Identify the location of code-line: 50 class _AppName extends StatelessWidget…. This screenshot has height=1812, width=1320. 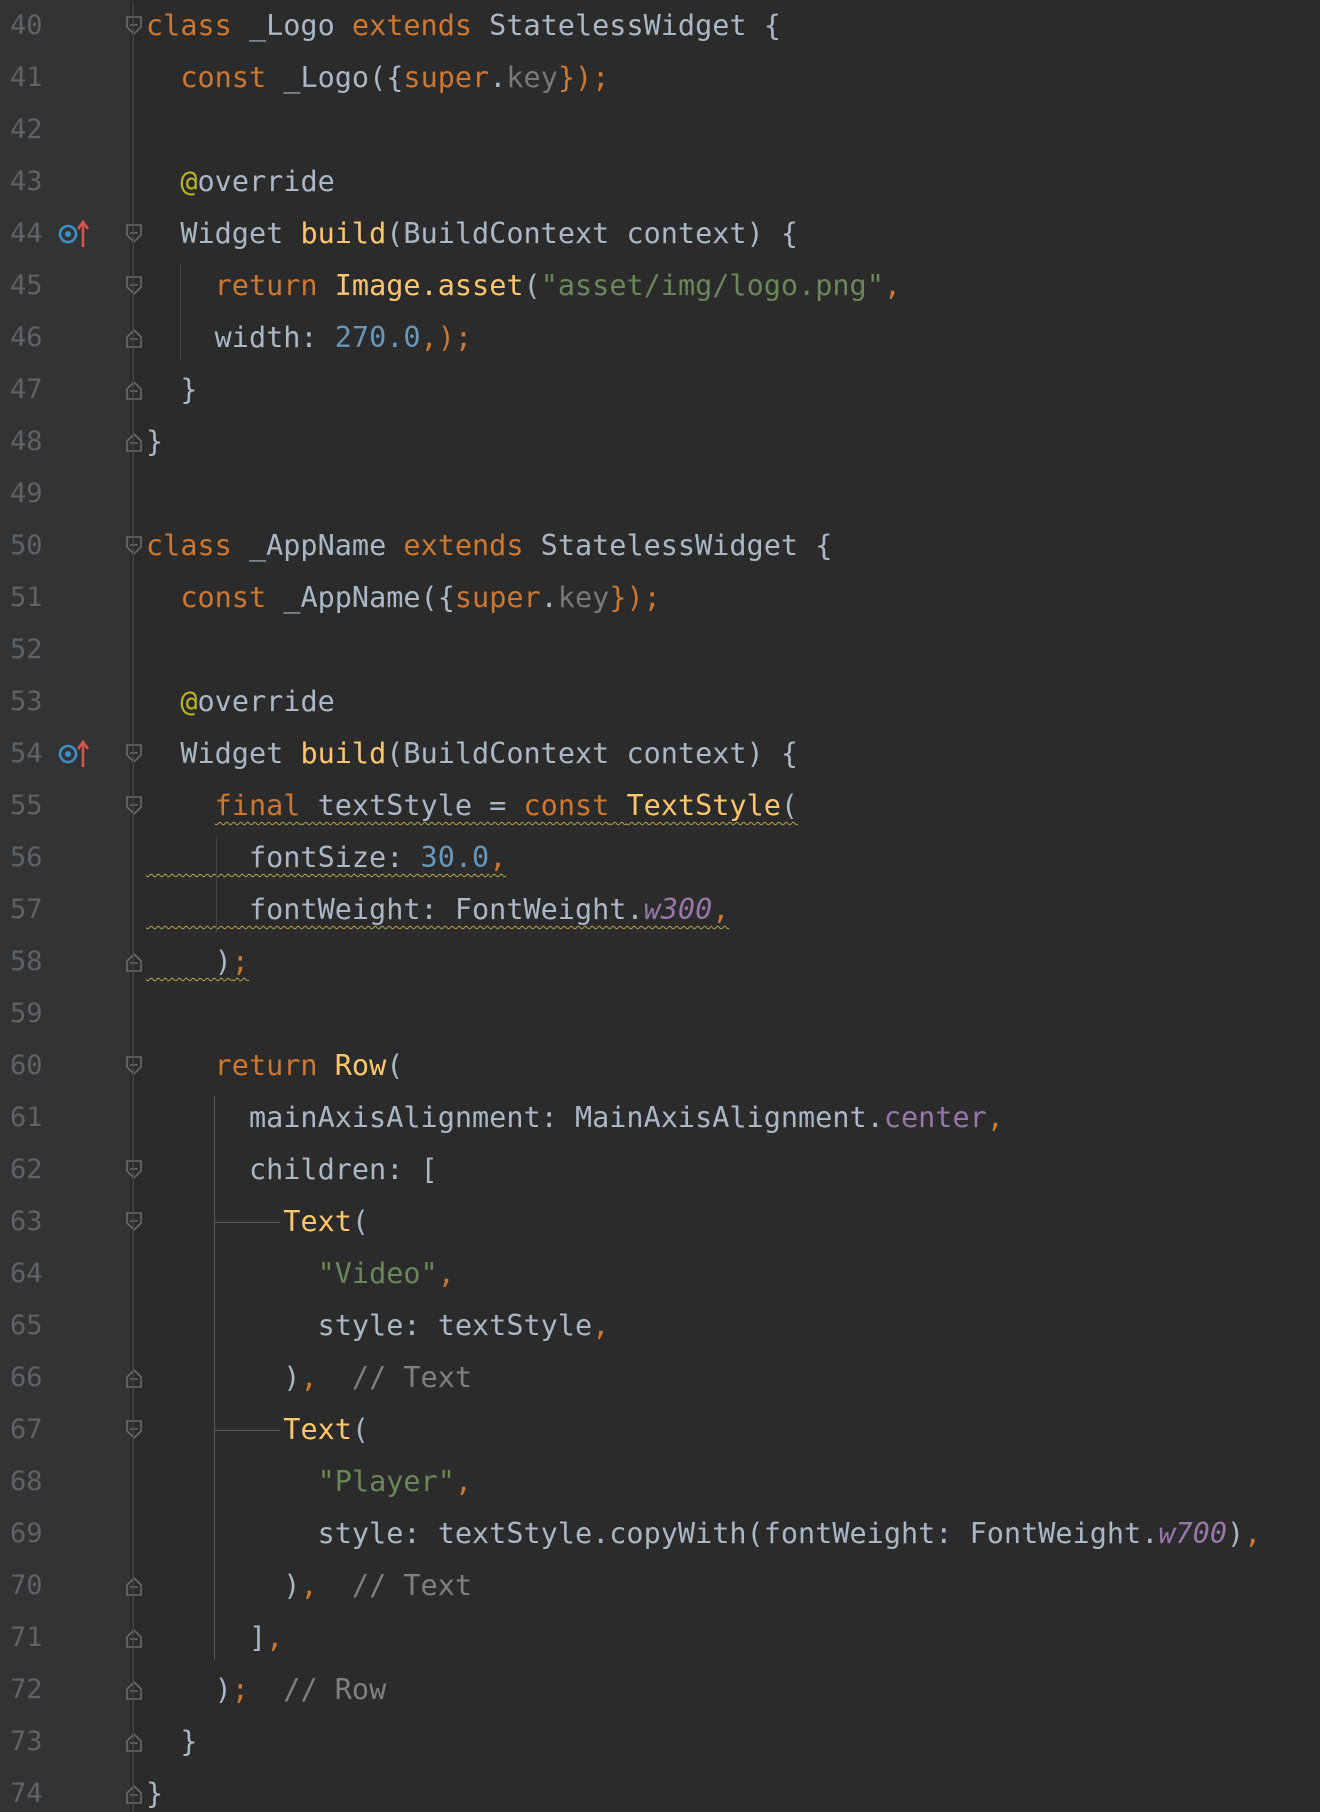
(660, 546).